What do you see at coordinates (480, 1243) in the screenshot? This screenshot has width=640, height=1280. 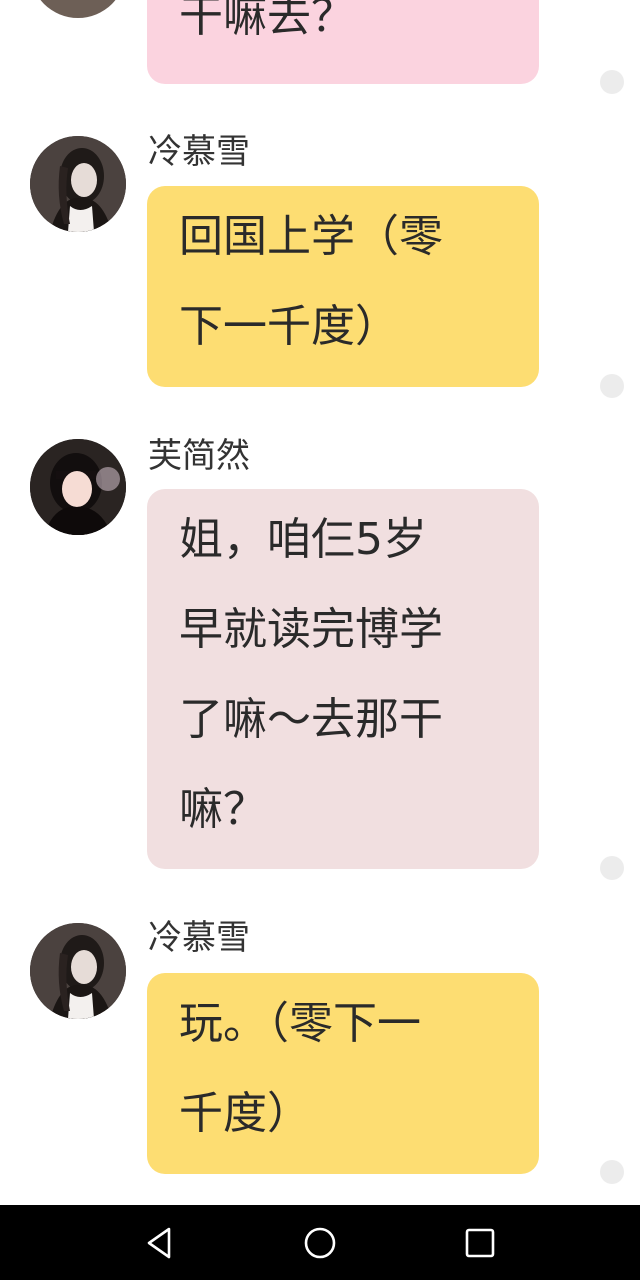 I see `recents-square-icon` at bounding box center [480, 1243].